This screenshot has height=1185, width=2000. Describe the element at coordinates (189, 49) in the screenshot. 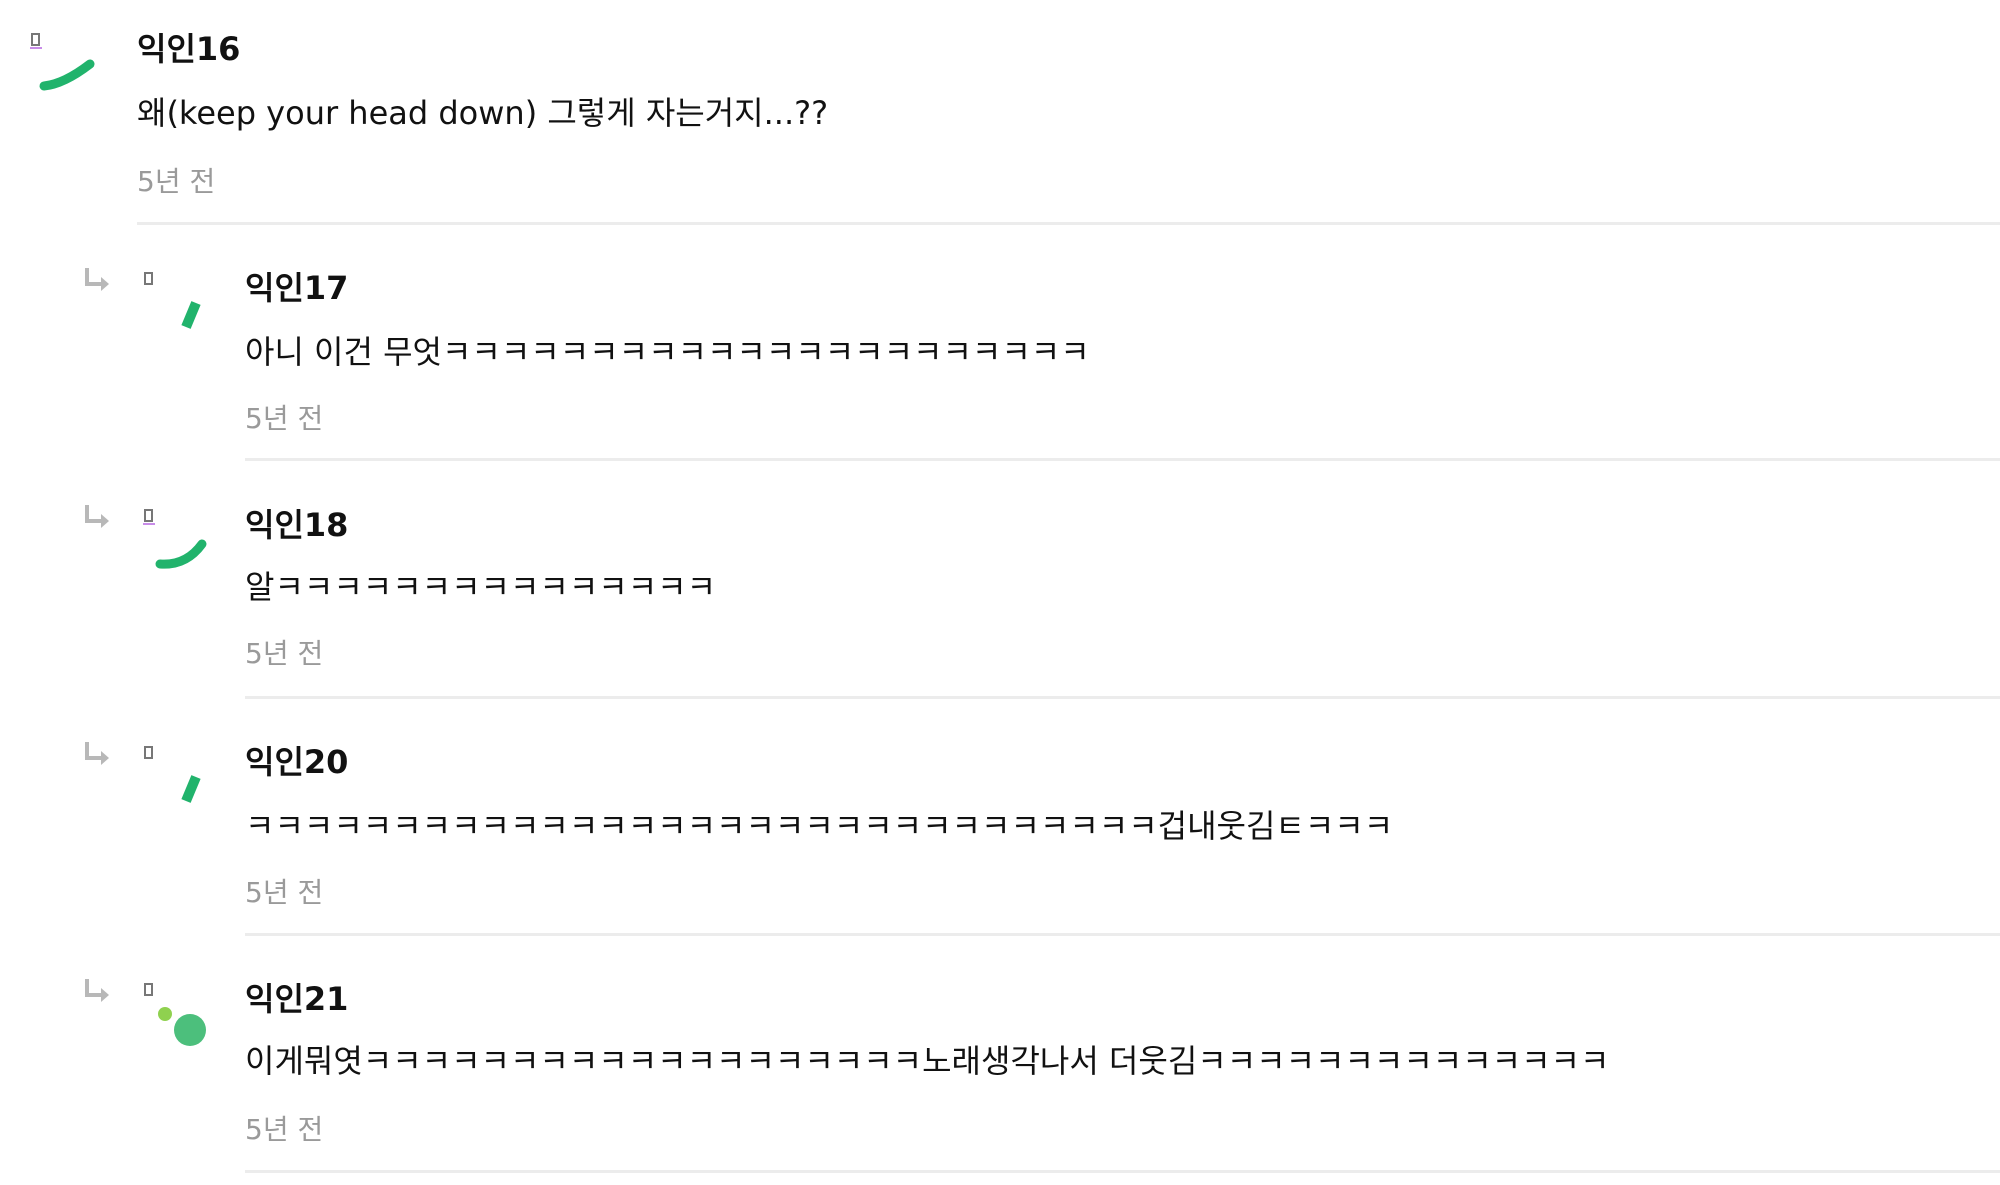

I see `comment-author: 익인16` at that location.